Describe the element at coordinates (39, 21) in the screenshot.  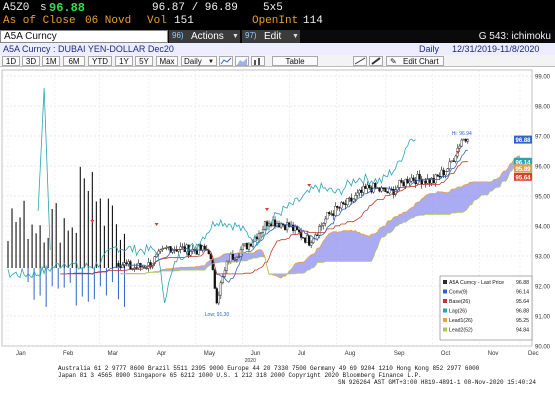
I see `as-of-label: As of Close` at that location.